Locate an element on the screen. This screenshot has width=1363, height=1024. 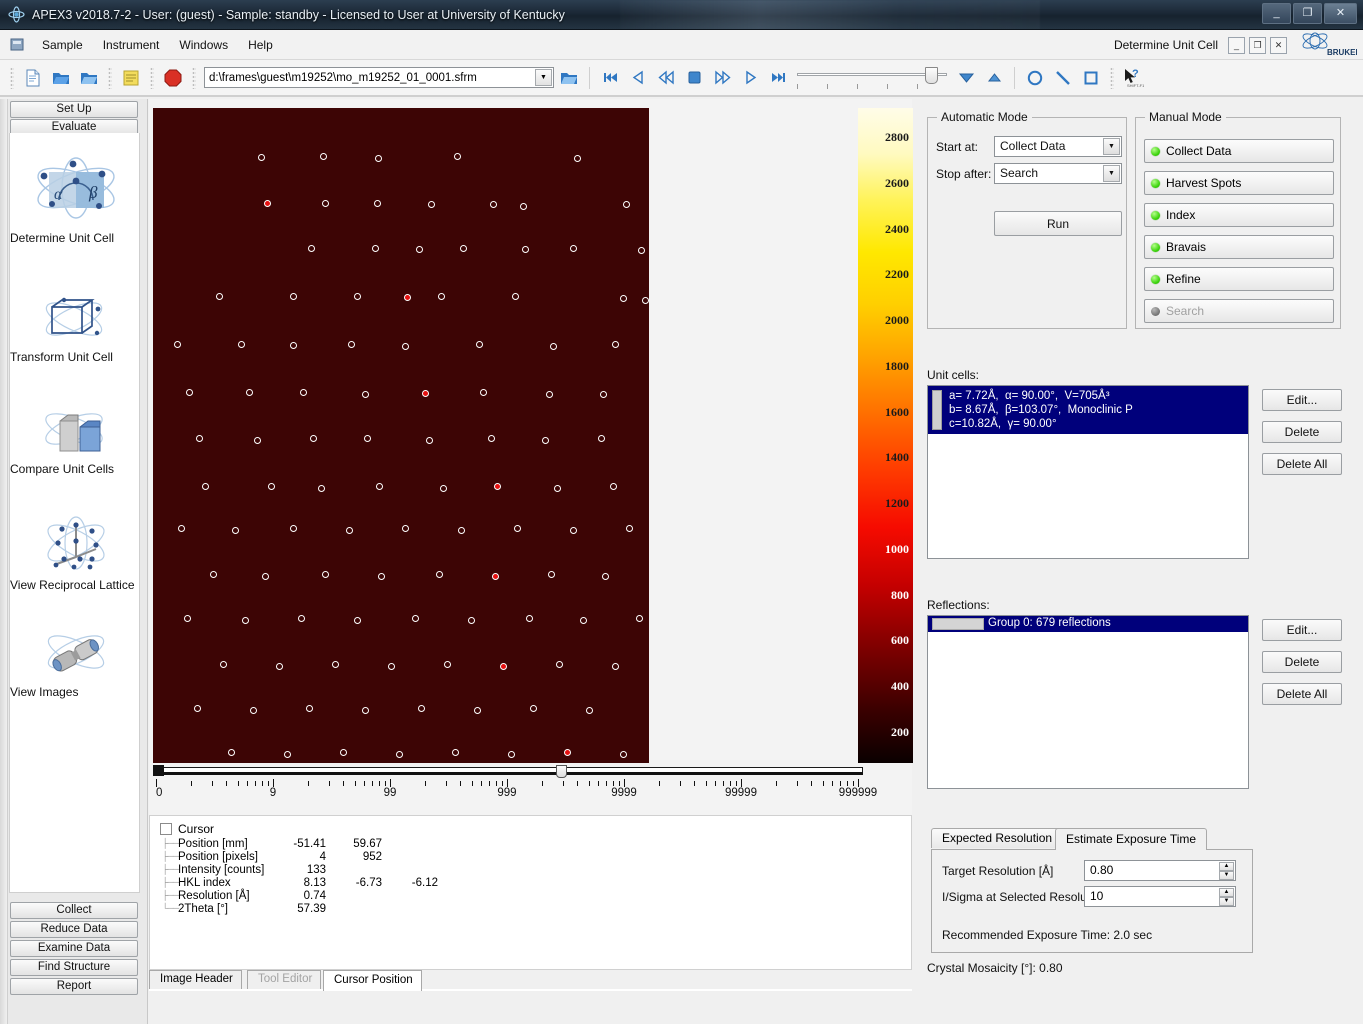
cursor-expand-checkbox is located at coordinates (166, 829).